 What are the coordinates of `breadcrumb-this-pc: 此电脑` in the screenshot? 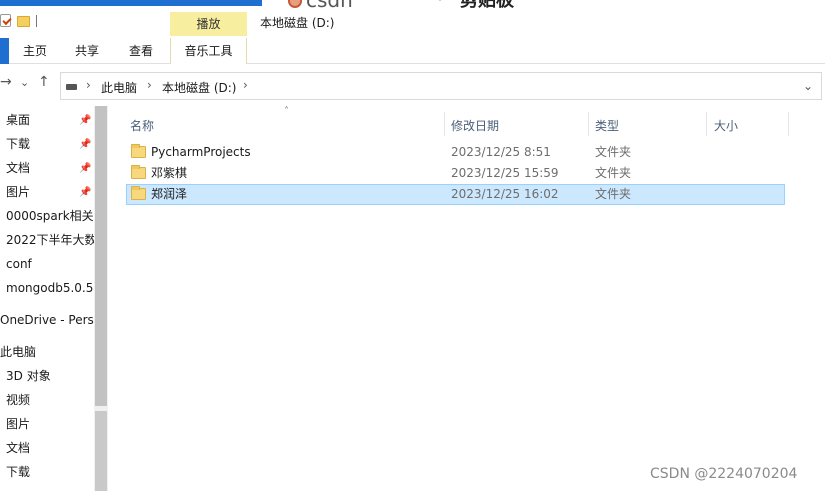 It's located at (119, 87).